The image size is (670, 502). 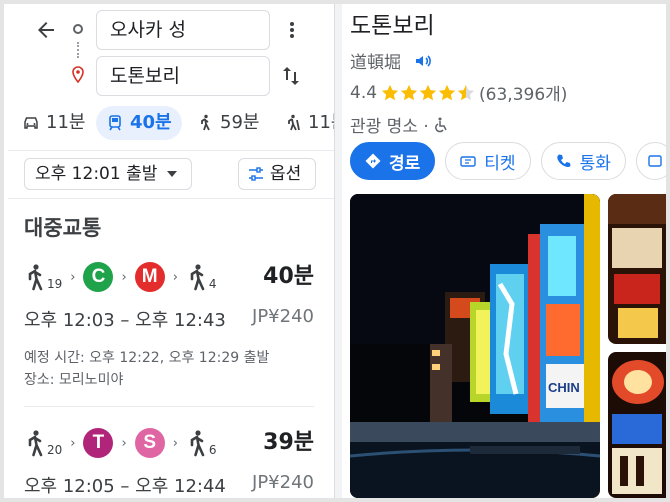 I want to click on destination-pin-icon, so click(x=78, y=75).